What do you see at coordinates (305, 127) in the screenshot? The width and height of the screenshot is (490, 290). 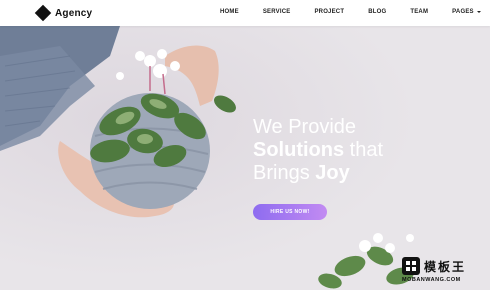 I see `headline-line-1: We Provide` at bounding box center [305, 127].